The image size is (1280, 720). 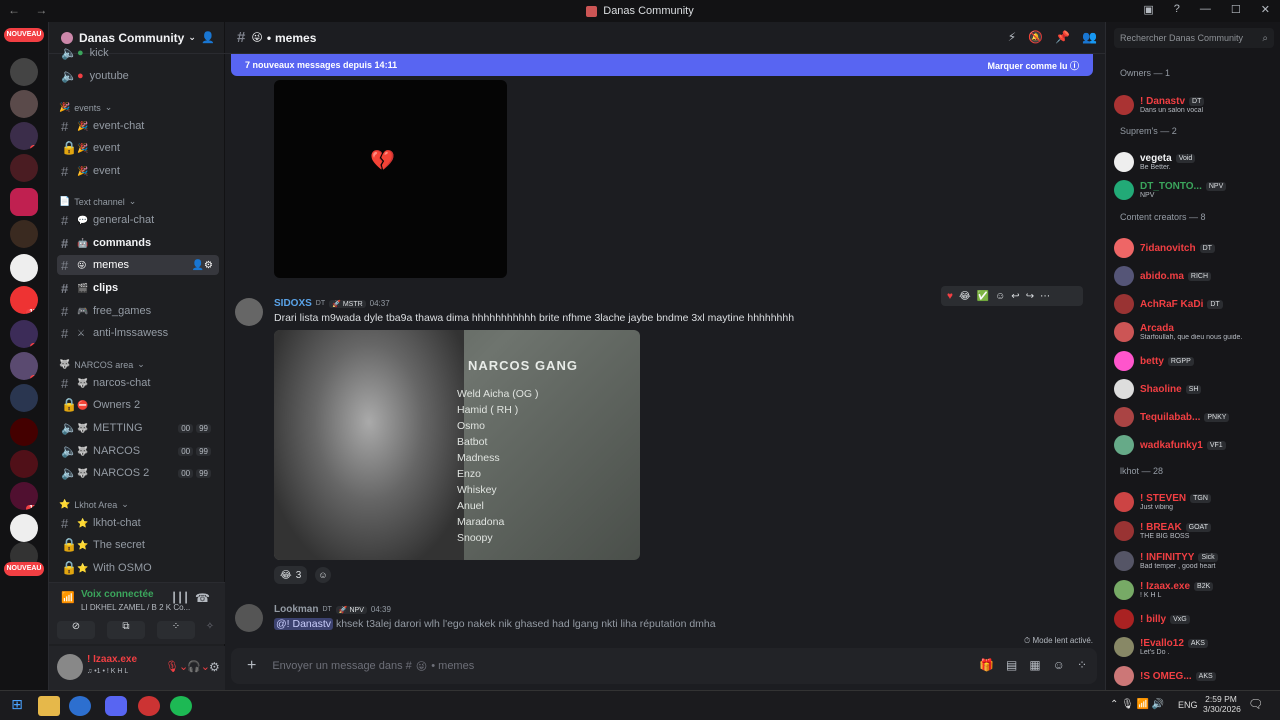 I want to click on language-indicator: ENG, so click(x=1188, y=705).